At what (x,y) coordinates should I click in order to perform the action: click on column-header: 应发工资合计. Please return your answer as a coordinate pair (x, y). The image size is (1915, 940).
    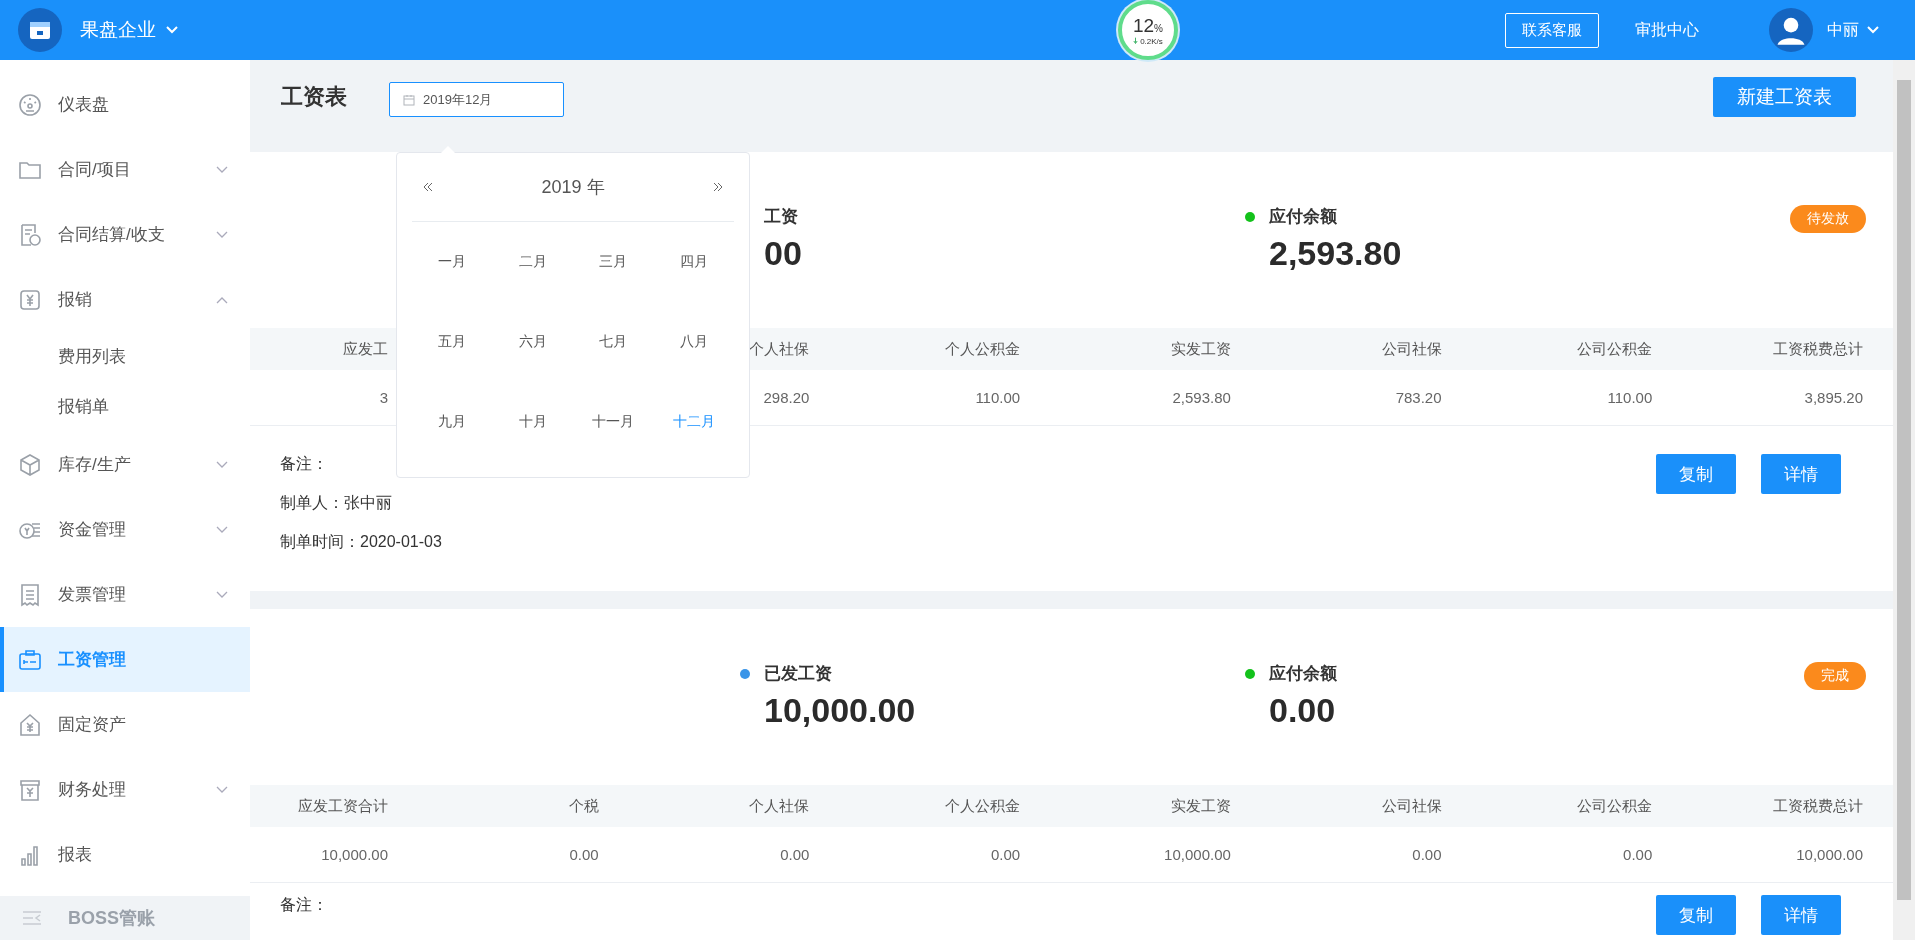
    Looking at the image, I should click on (343, 806).